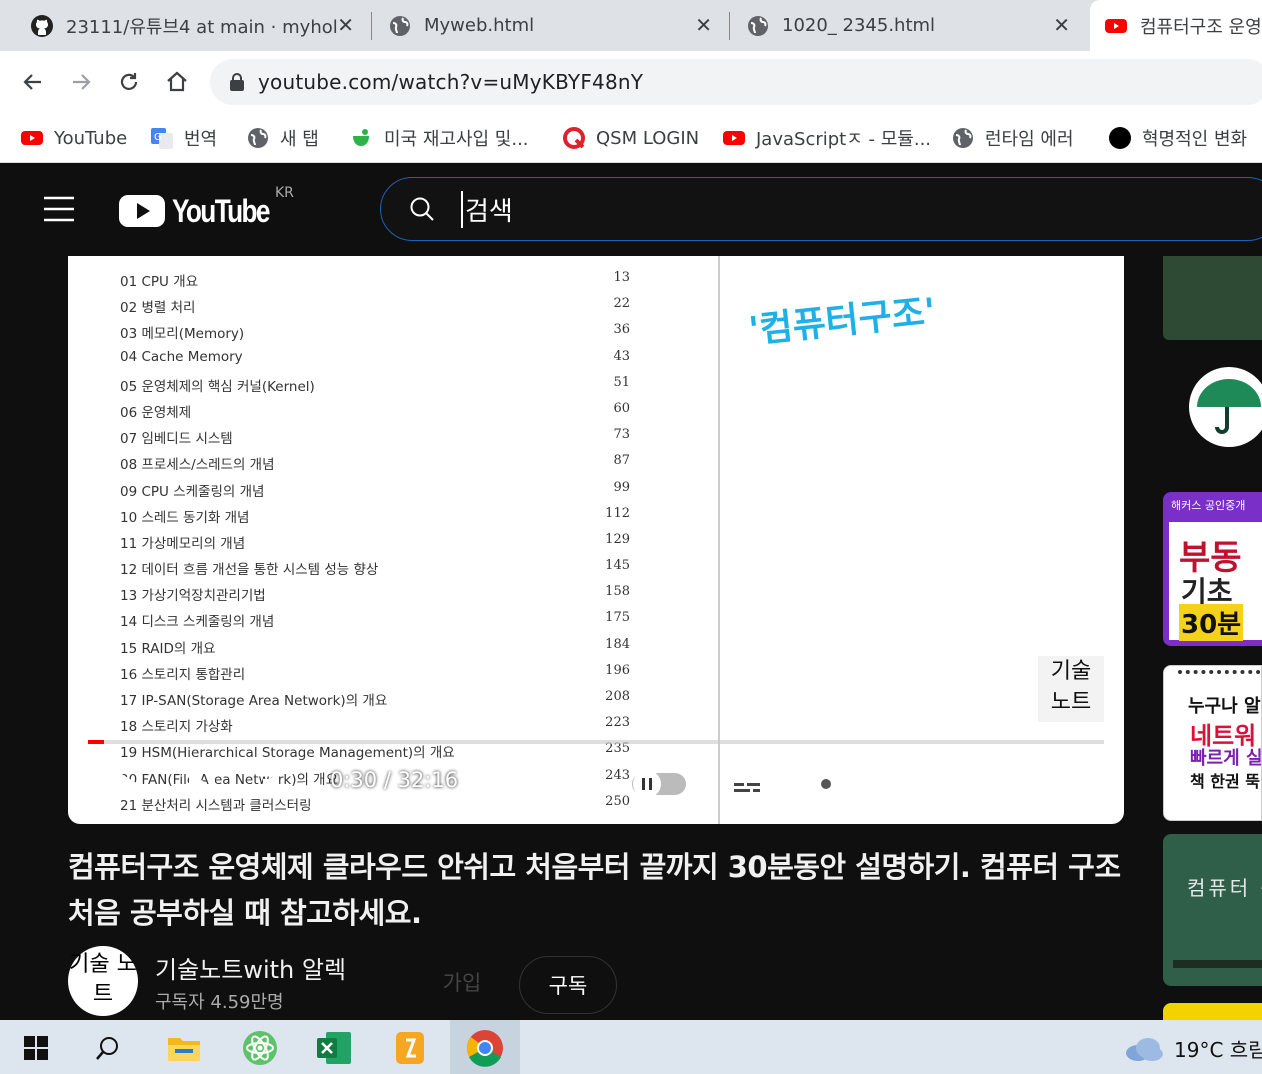 The width and height of the screenshot is (1262, 1074). What do you see at coordinates (192, 25) in the screenshot?
I see `tab-github: 23111/유튜브4 at main · myhol ✕` at bounding box center [192, 25].